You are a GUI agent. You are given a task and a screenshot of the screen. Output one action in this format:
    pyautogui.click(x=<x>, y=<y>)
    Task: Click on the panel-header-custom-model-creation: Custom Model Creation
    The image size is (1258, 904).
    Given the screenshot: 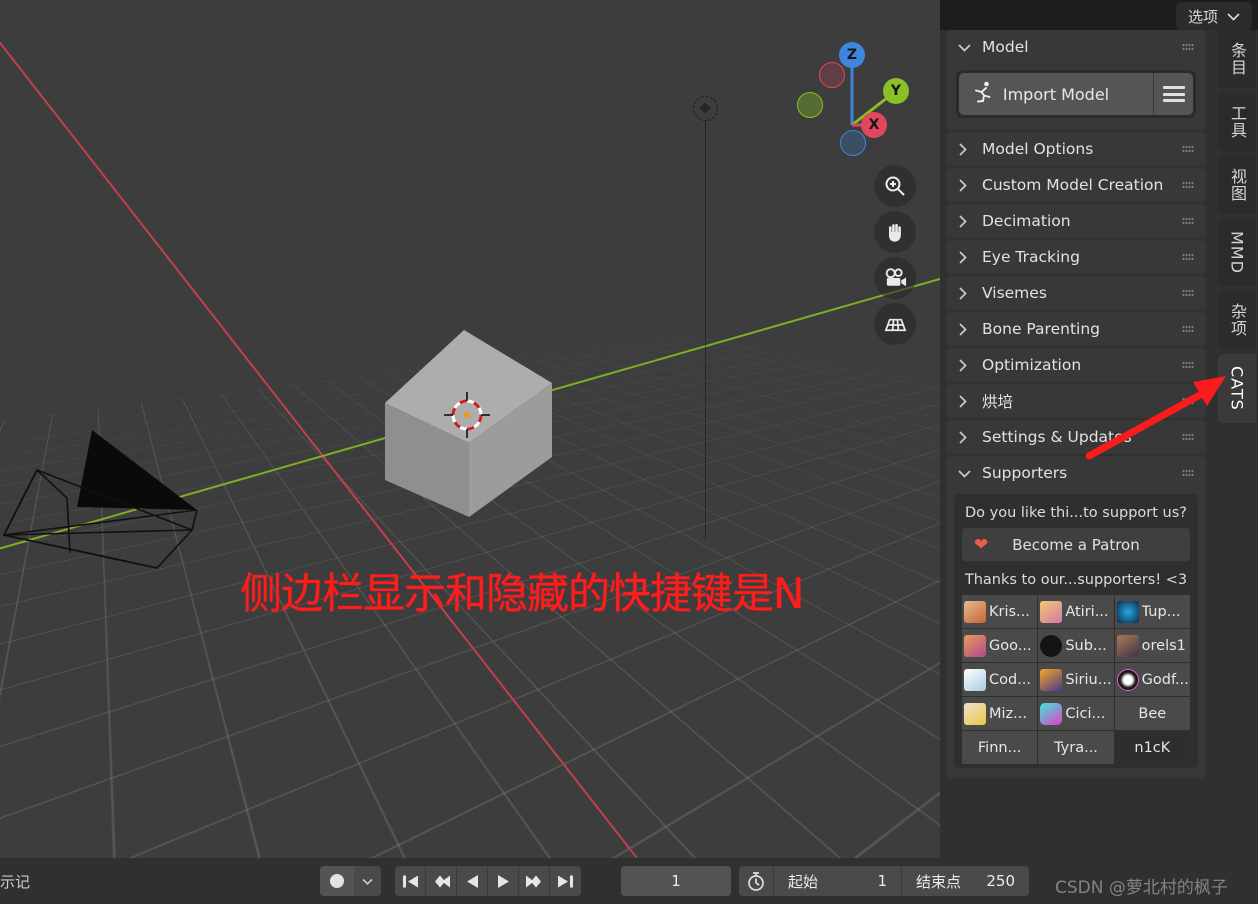 What is the action you would take?
    pyautogui.click(x=1076, y=185)
    